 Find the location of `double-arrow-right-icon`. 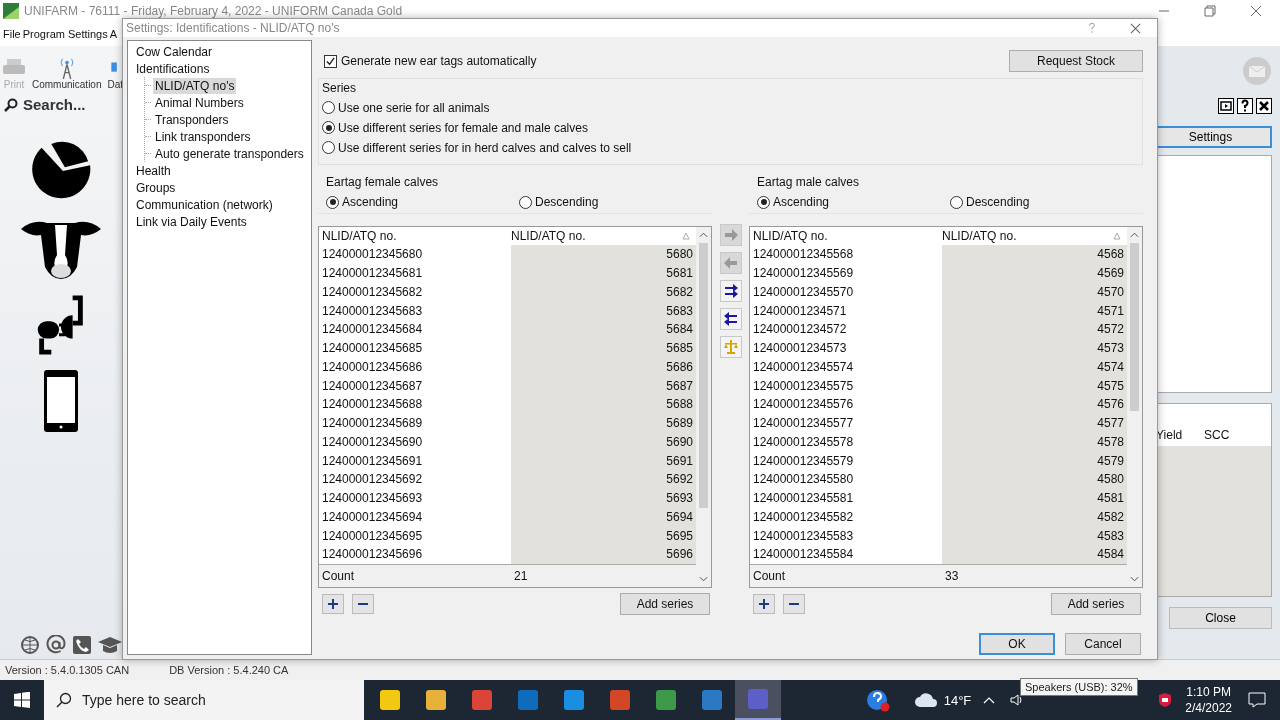

double-arrow-right-icon is located at coordinates (730, 291).